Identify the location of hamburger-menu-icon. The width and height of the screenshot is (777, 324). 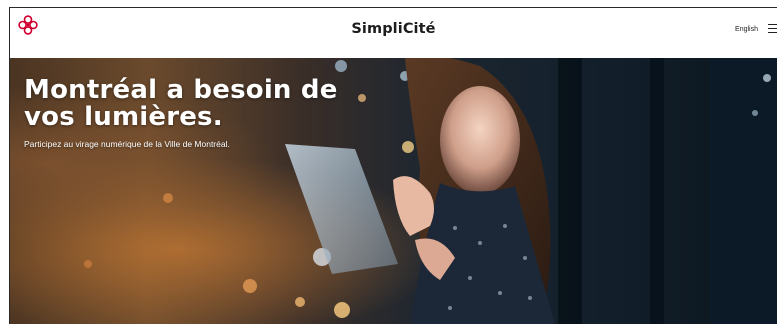
(772, 29).